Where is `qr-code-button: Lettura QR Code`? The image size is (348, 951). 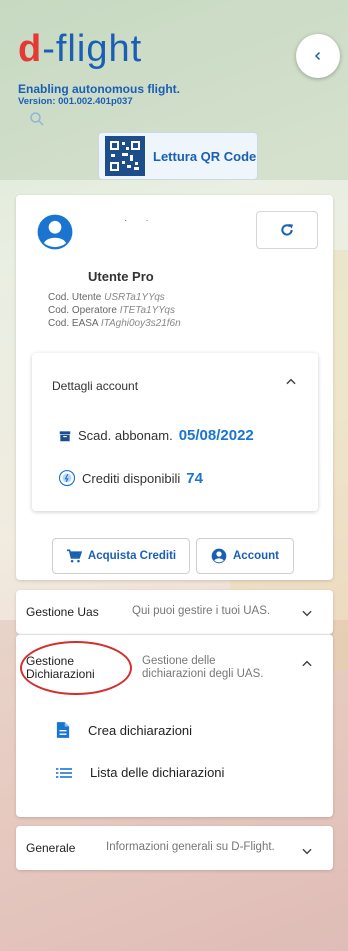
qr-code-button: Lettura QR Code is located at coordinates (178, 156).